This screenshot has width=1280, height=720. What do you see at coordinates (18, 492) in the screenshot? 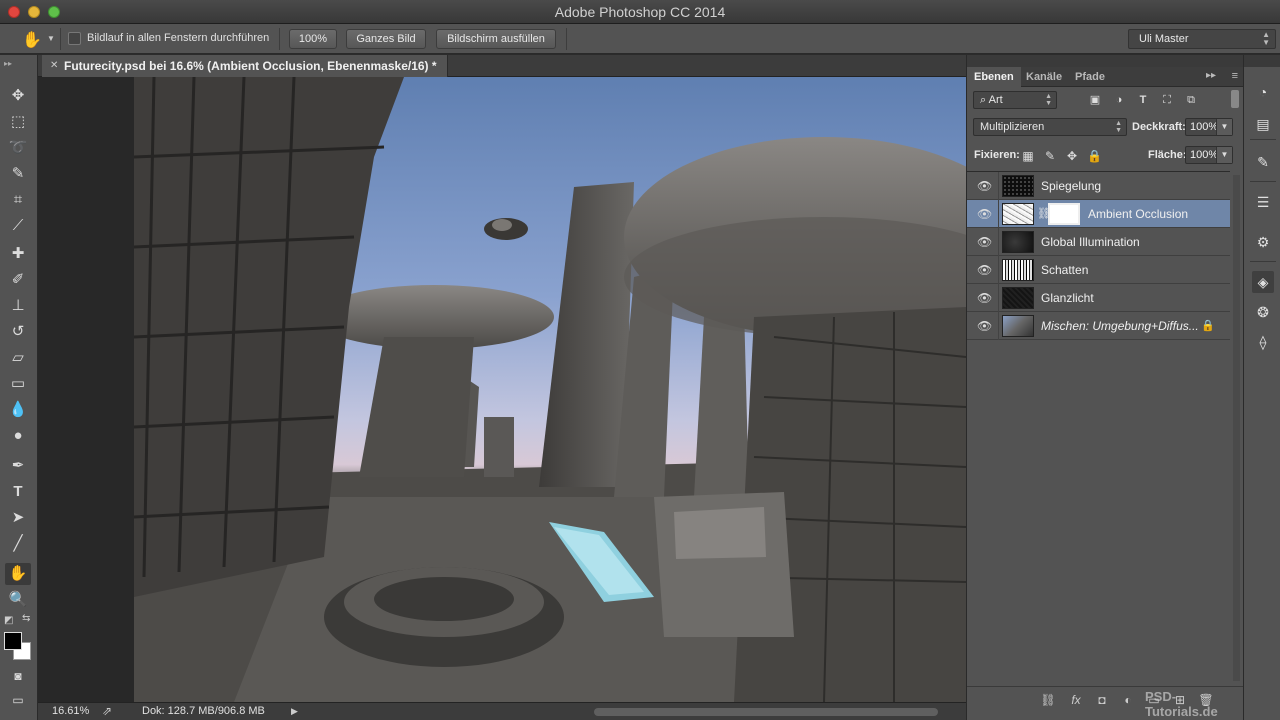
I see `type-tool-icon: T` at bounding box center [18, 492].